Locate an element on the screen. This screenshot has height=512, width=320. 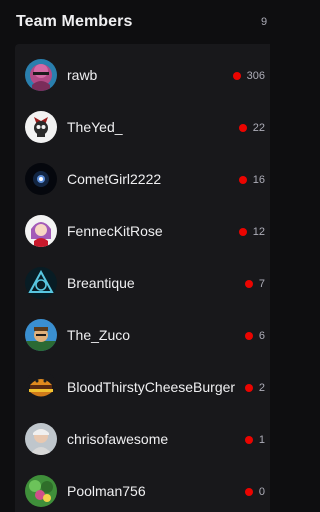
viewer-count: 16 is located at coordinates (251, 180).